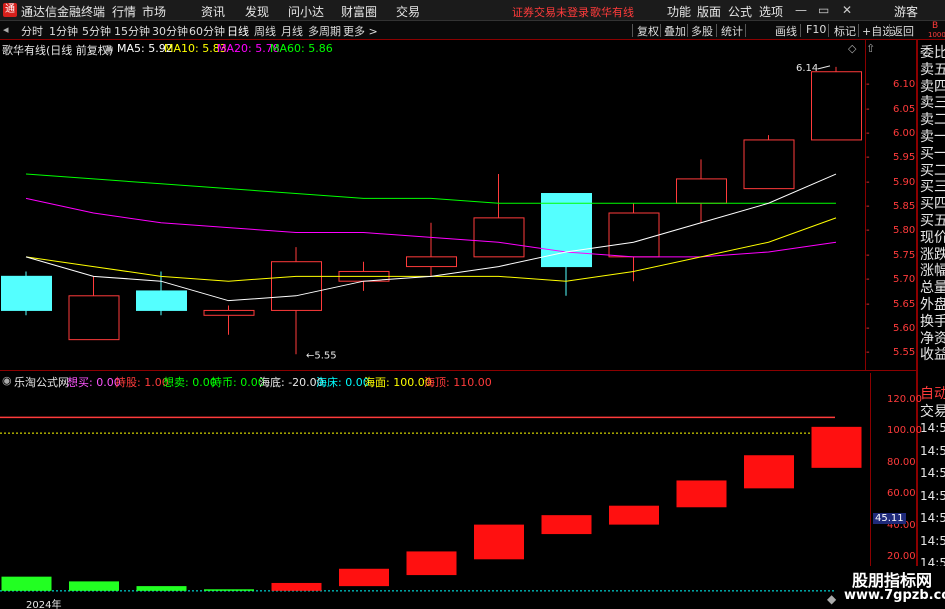 The width and height of the screenshot is (945, 609). I want to click on menu-wenxiaoda: 问小达, so click(306, 11).